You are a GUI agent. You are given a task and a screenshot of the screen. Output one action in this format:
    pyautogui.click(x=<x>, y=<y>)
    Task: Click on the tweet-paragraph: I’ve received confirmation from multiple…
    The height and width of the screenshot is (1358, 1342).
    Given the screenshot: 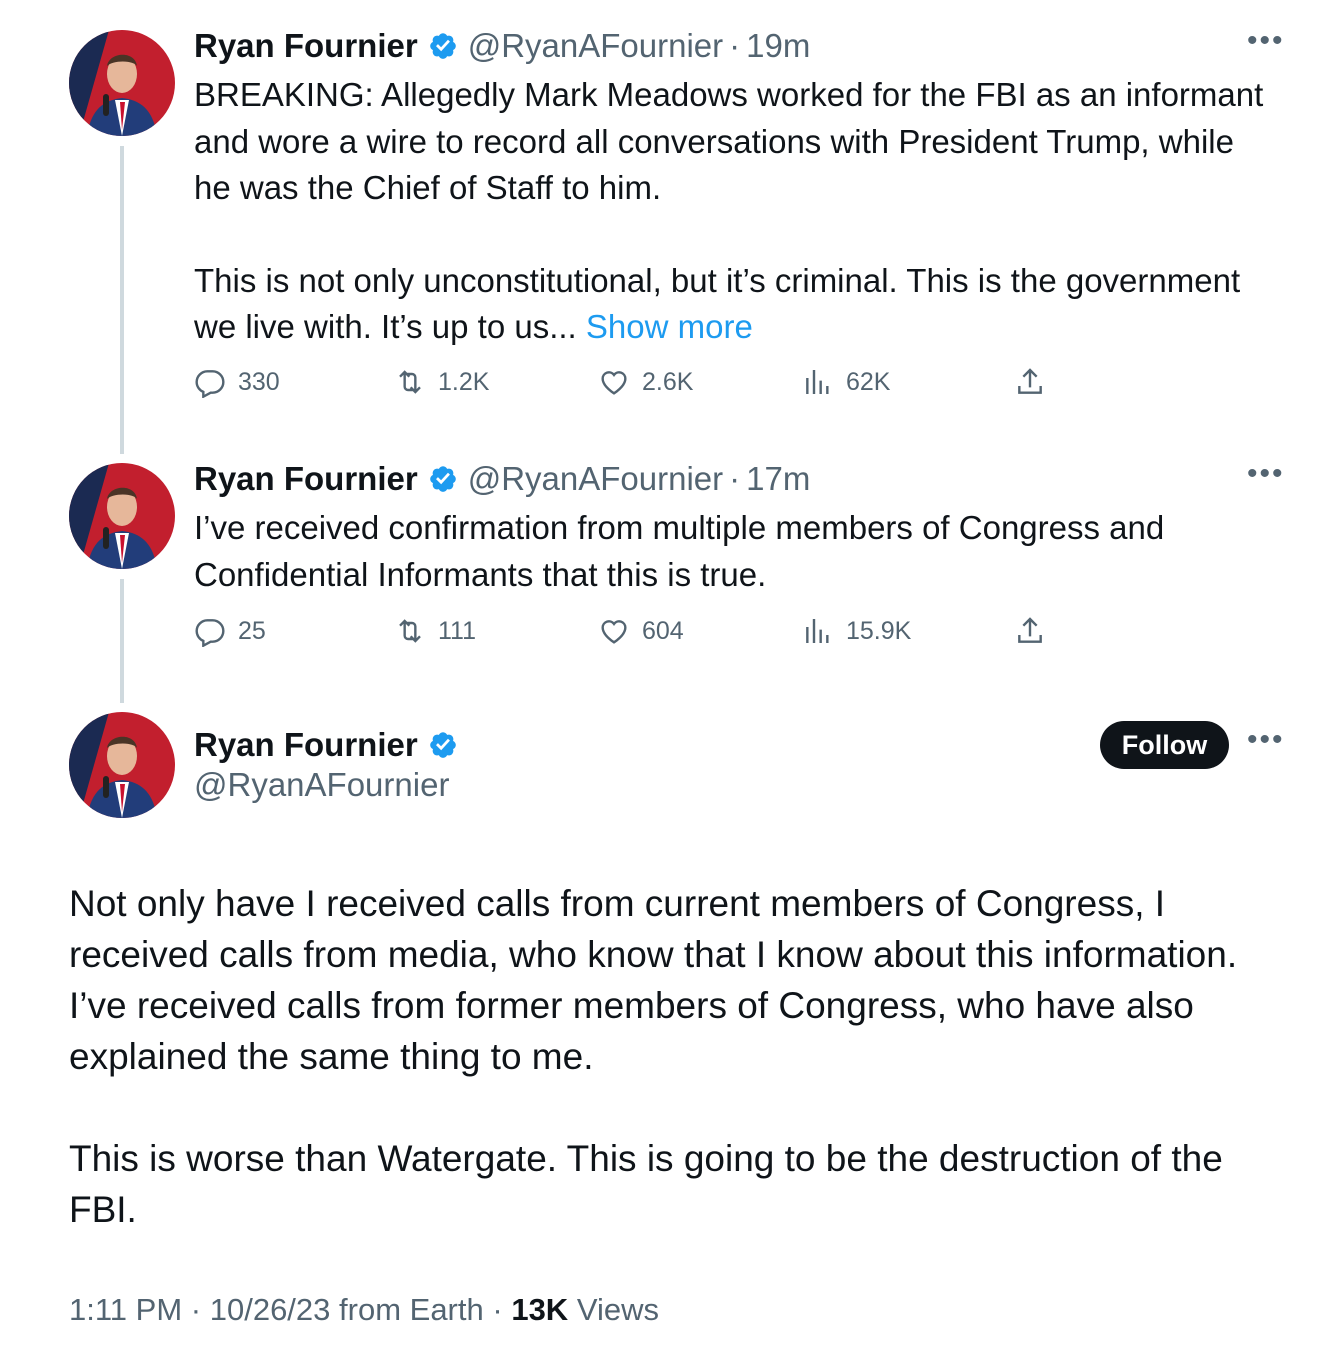 What is the action you would take?
    pyautogui.click(x=679, y=551)
    